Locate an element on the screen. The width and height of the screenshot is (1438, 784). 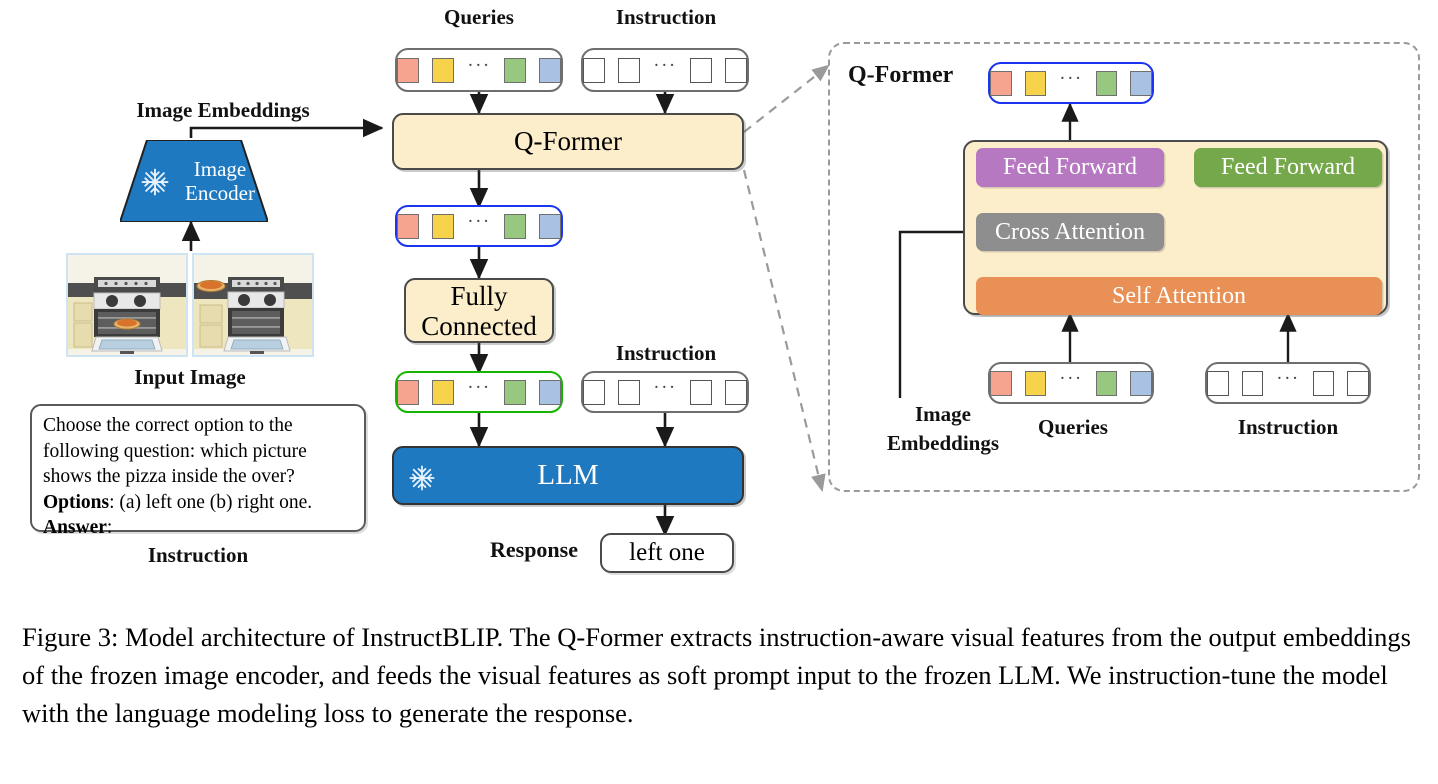
instruction-options-value: : (a) left one (b) right one. is located at coordinates (211, 502).